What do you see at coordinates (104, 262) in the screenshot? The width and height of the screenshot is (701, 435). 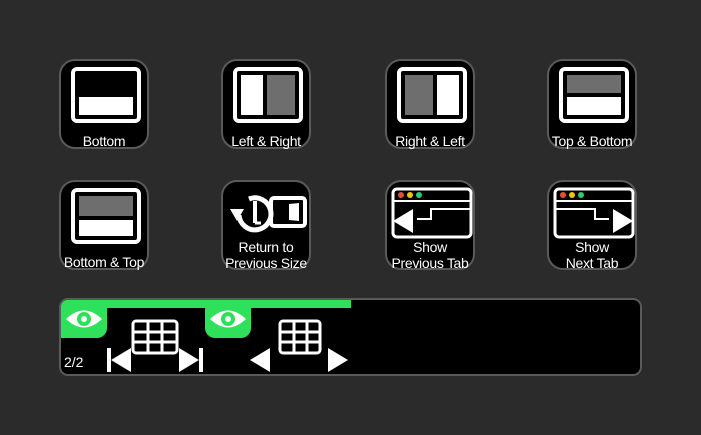 I see `bottom-top-label: Bottom & Top` at bounding box center [104, 262].